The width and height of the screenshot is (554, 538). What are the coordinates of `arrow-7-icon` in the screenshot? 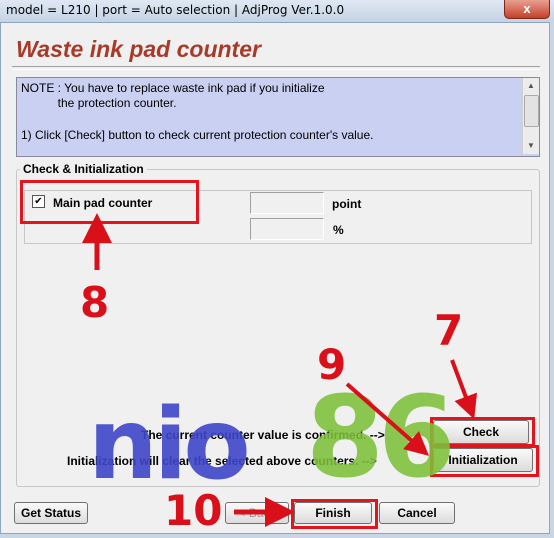 It's located at (464, 389).